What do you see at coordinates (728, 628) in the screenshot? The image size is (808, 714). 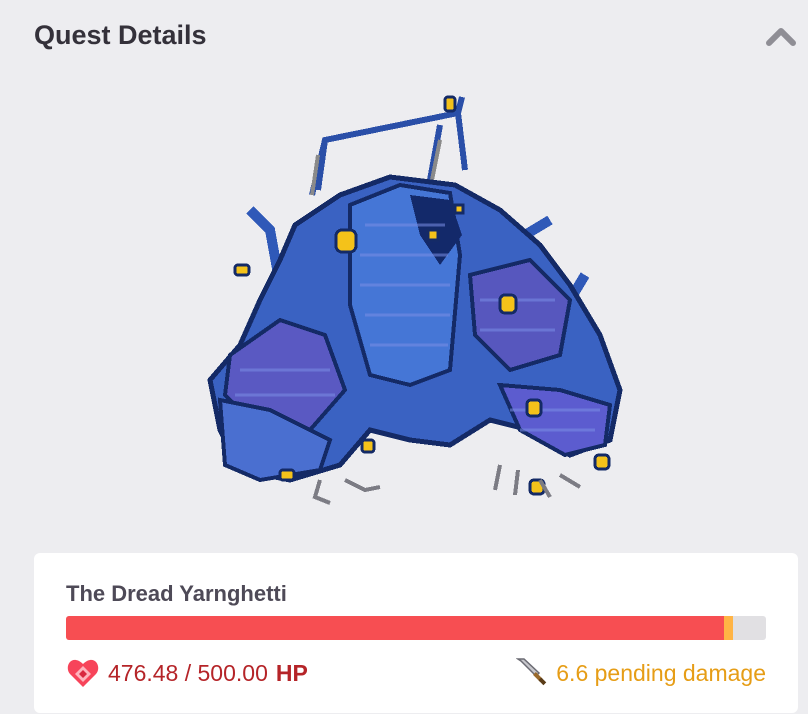 I see `pending-damage-fill` at bounding box center [728, 628].